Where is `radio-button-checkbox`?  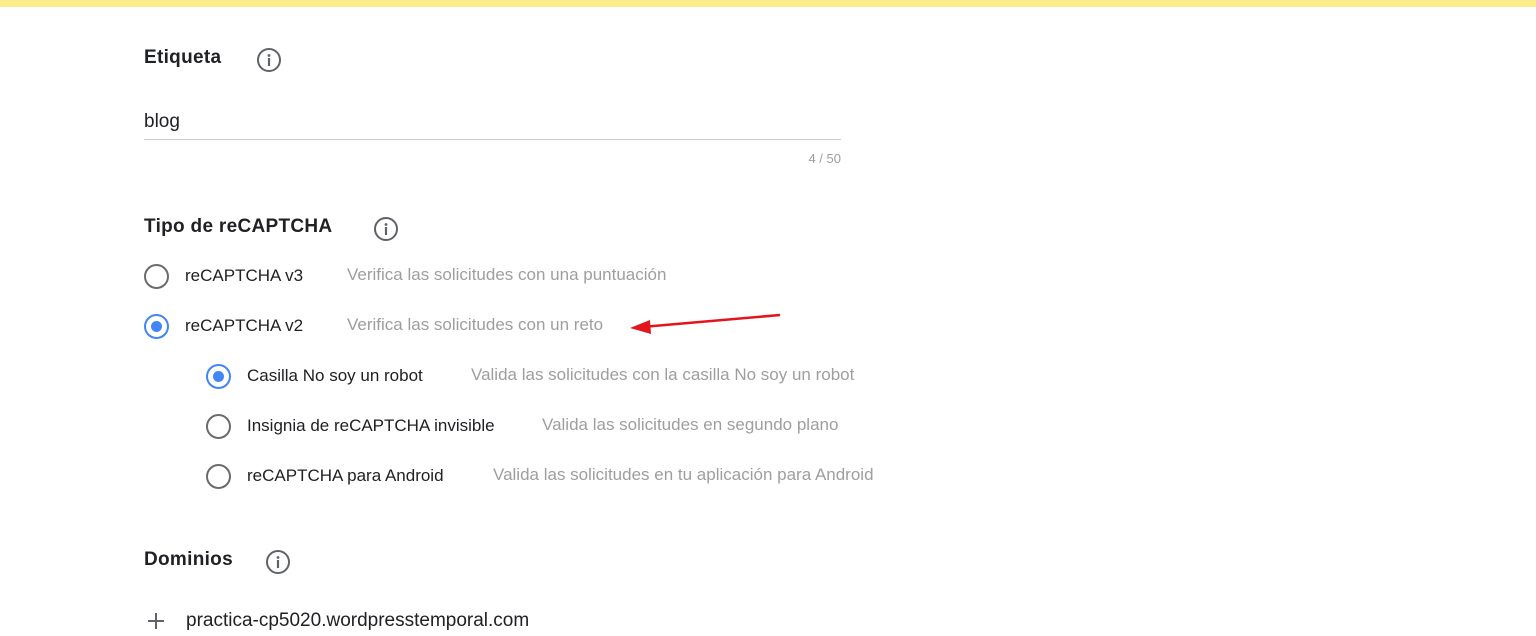 radio-button-checkbox is located at coordinates (218, 376).